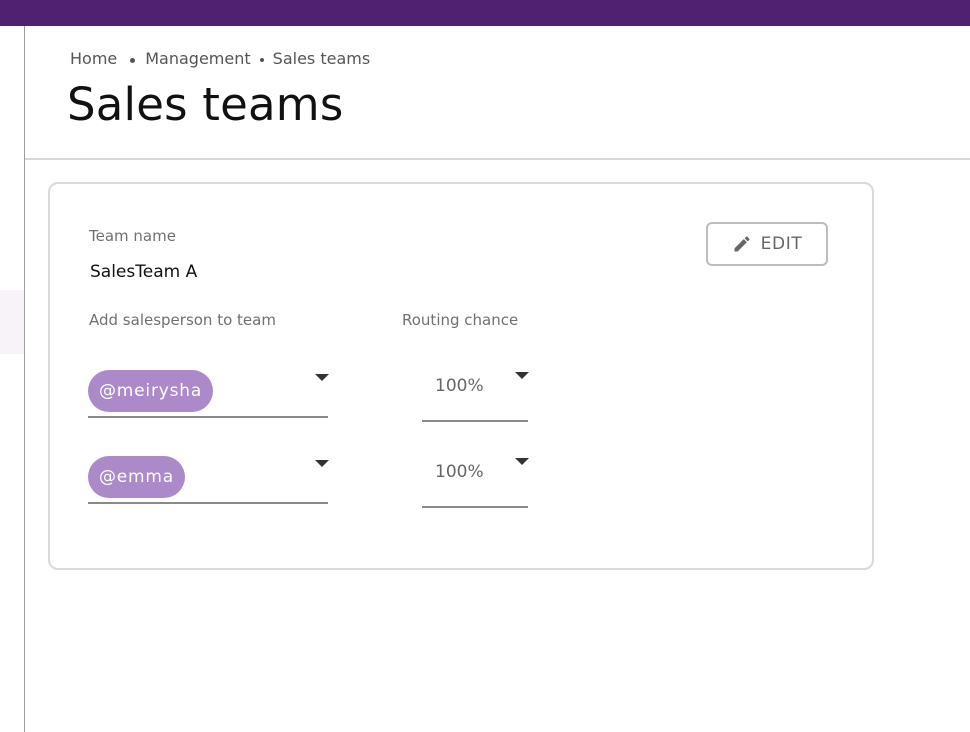 This screenshot has width=970, height=732. What do you see at coordinates (205, 104) in the screenshot?
I see `page-title: Sales teams` at bounding box center [205, 104].